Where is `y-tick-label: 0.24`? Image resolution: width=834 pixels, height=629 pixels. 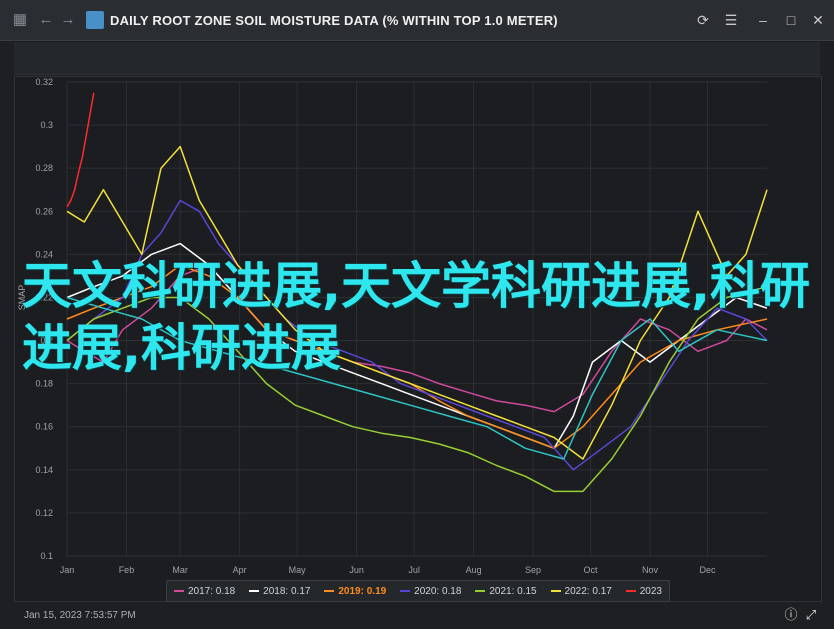
y-tick-label: 0.24 is located at coordinates (44, 254).